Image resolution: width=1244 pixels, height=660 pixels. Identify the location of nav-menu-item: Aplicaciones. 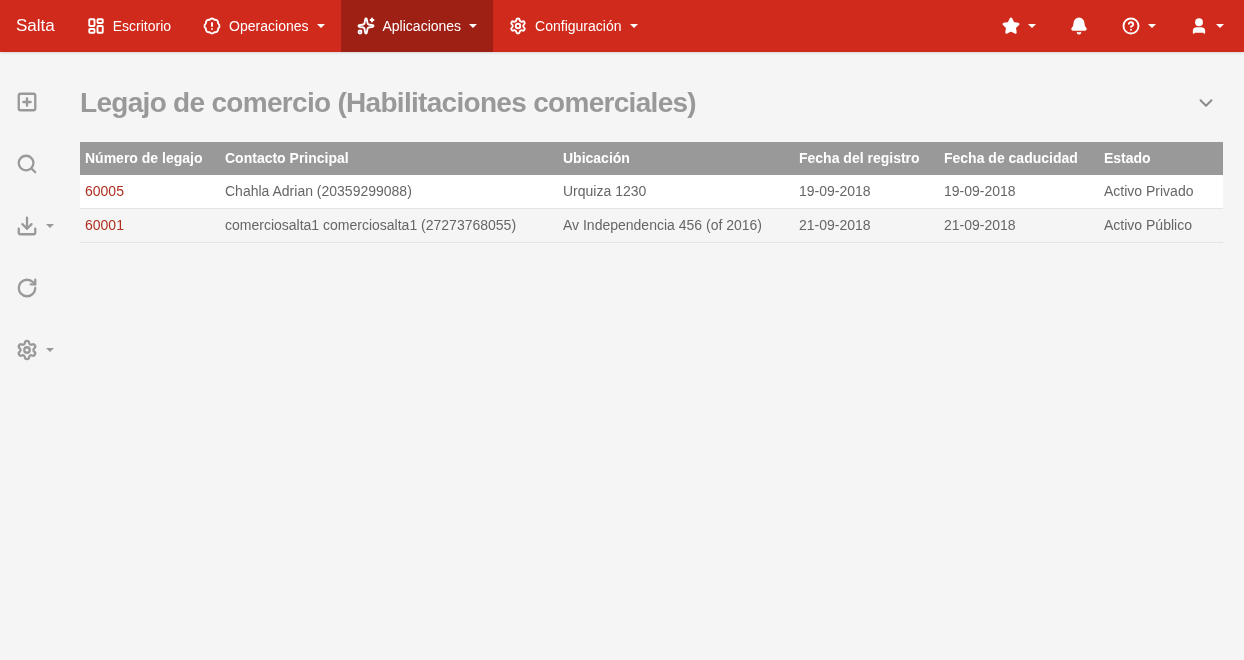
(417, 26).